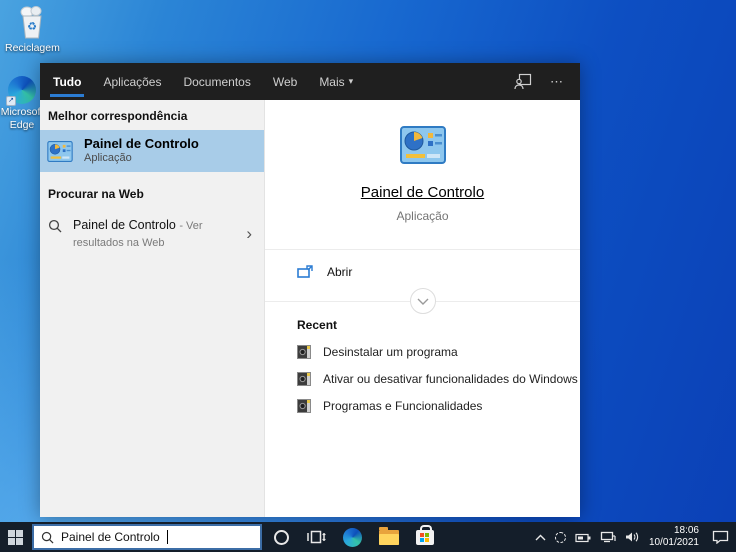  I want to click on task-view-icon, so click(316, 537).